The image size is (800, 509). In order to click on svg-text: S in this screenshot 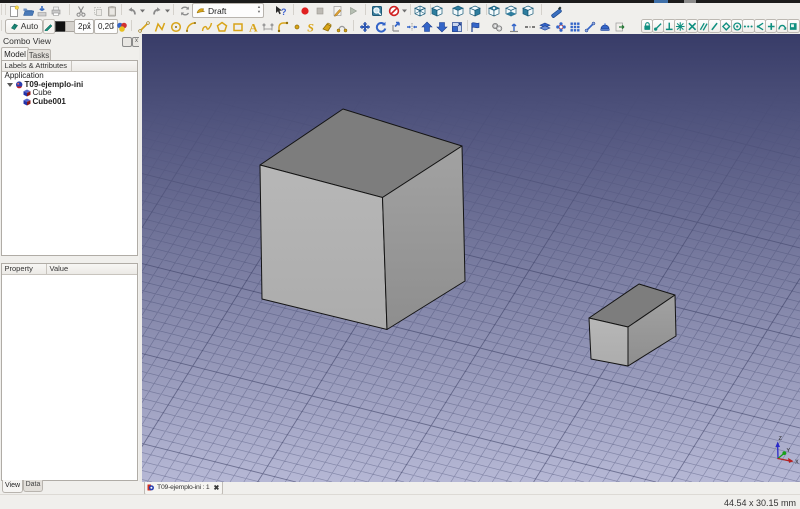, I will do `click(310, 27)`.